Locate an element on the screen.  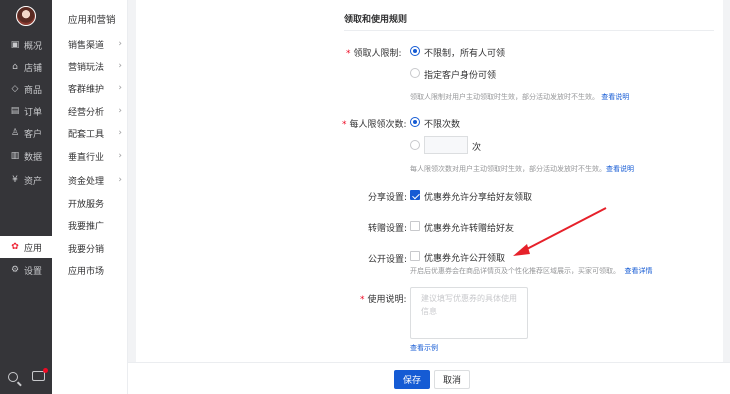
transfer-label: 转赠设置: is located at coordinates (388, 229).